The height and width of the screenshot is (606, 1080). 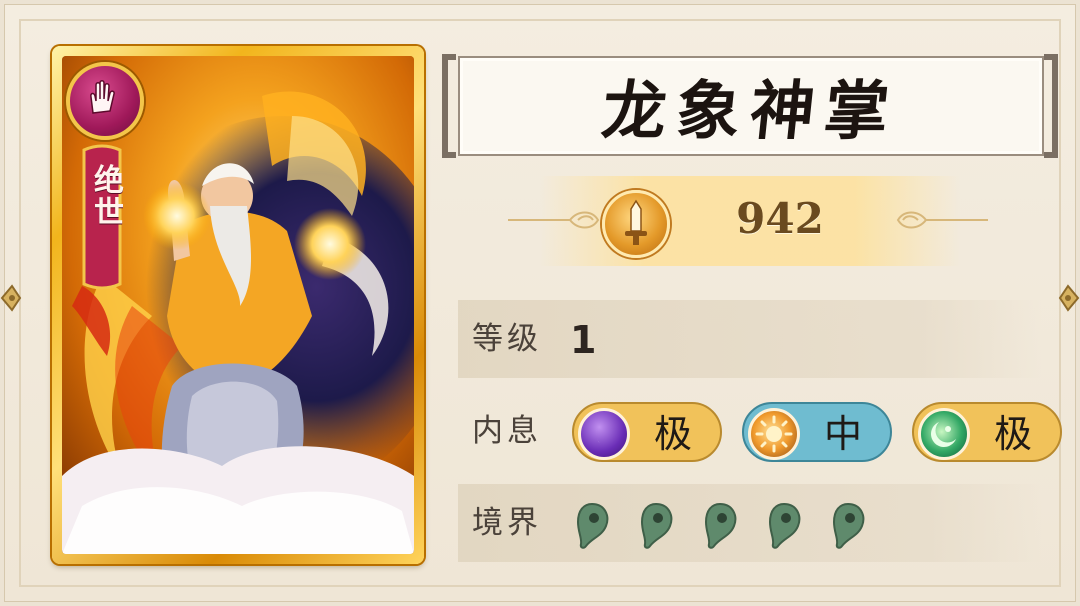 I want to click on side-ornament-right-icon, so click(x=1069, y=298).